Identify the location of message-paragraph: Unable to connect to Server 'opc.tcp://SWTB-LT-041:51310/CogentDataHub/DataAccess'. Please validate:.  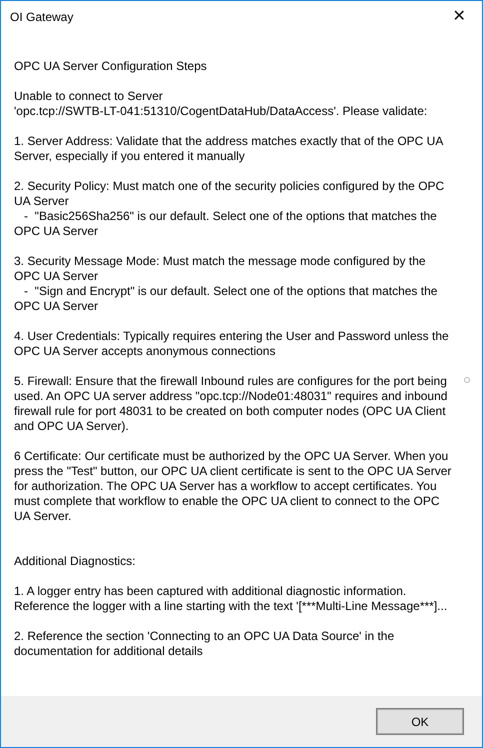
(221, 104).